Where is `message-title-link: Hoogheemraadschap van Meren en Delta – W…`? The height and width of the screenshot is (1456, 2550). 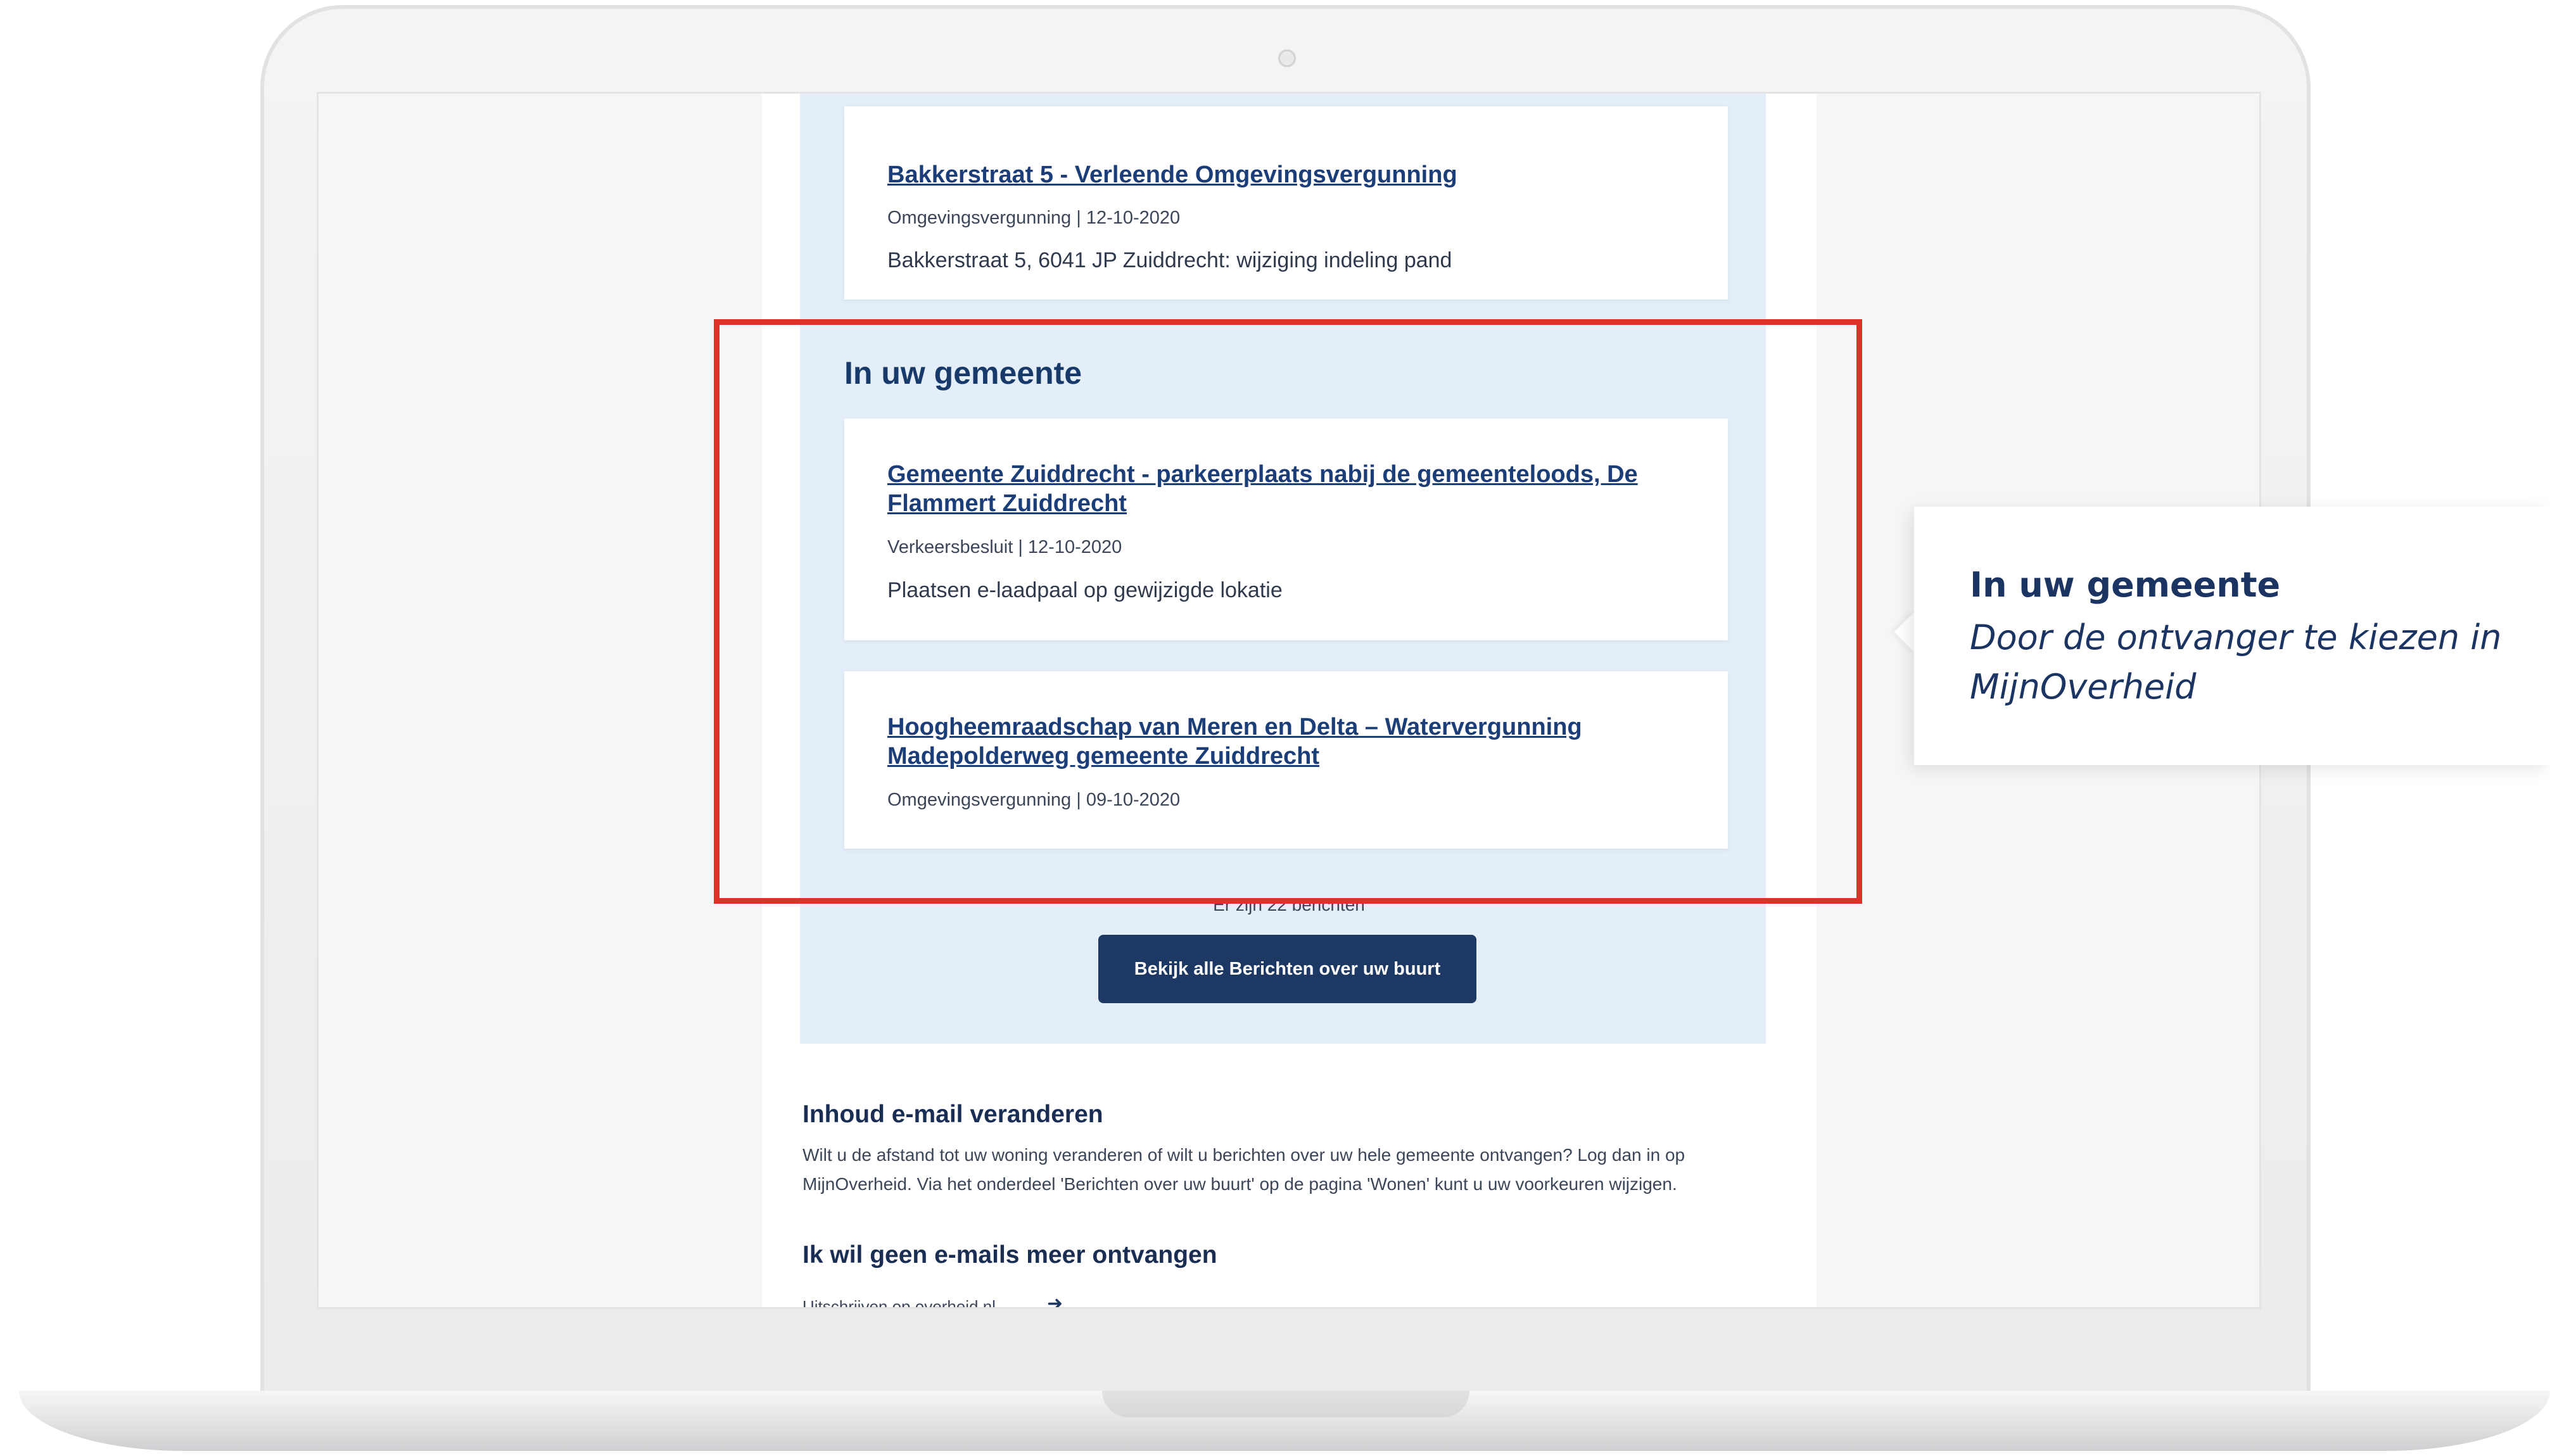 message-title-link: Hoogheemraadschap van Meren en Delta – W… is located at coordinates (1290, 741).